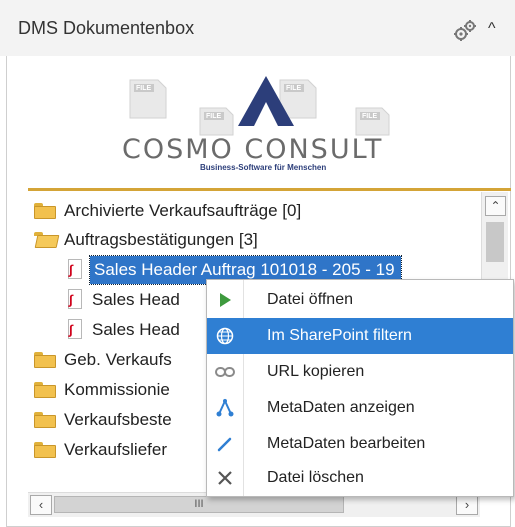 This screenshot has width=515, height=527. Describe the element at coordinates (465, 31) in the screenshot. I see `settings-gears-icon` at that location.